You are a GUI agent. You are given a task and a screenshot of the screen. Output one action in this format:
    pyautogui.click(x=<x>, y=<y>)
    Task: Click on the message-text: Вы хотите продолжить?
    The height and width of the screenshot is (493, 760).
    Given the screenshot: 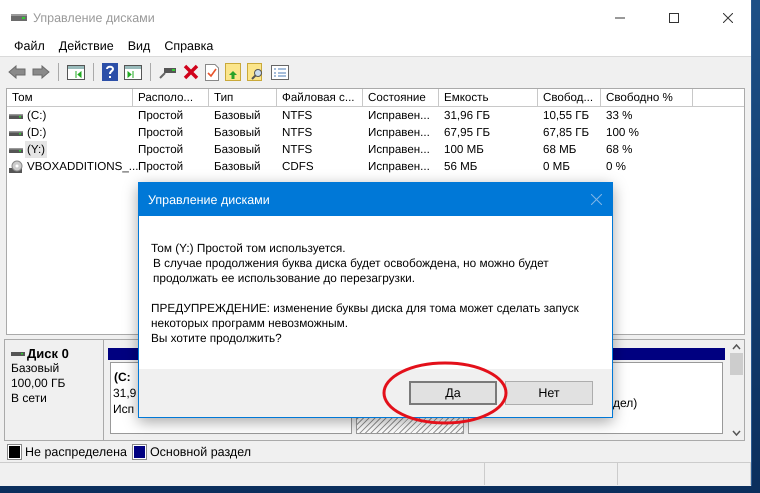 What is the action you would take?
    pyautogui.click(x=217, y=338)
    